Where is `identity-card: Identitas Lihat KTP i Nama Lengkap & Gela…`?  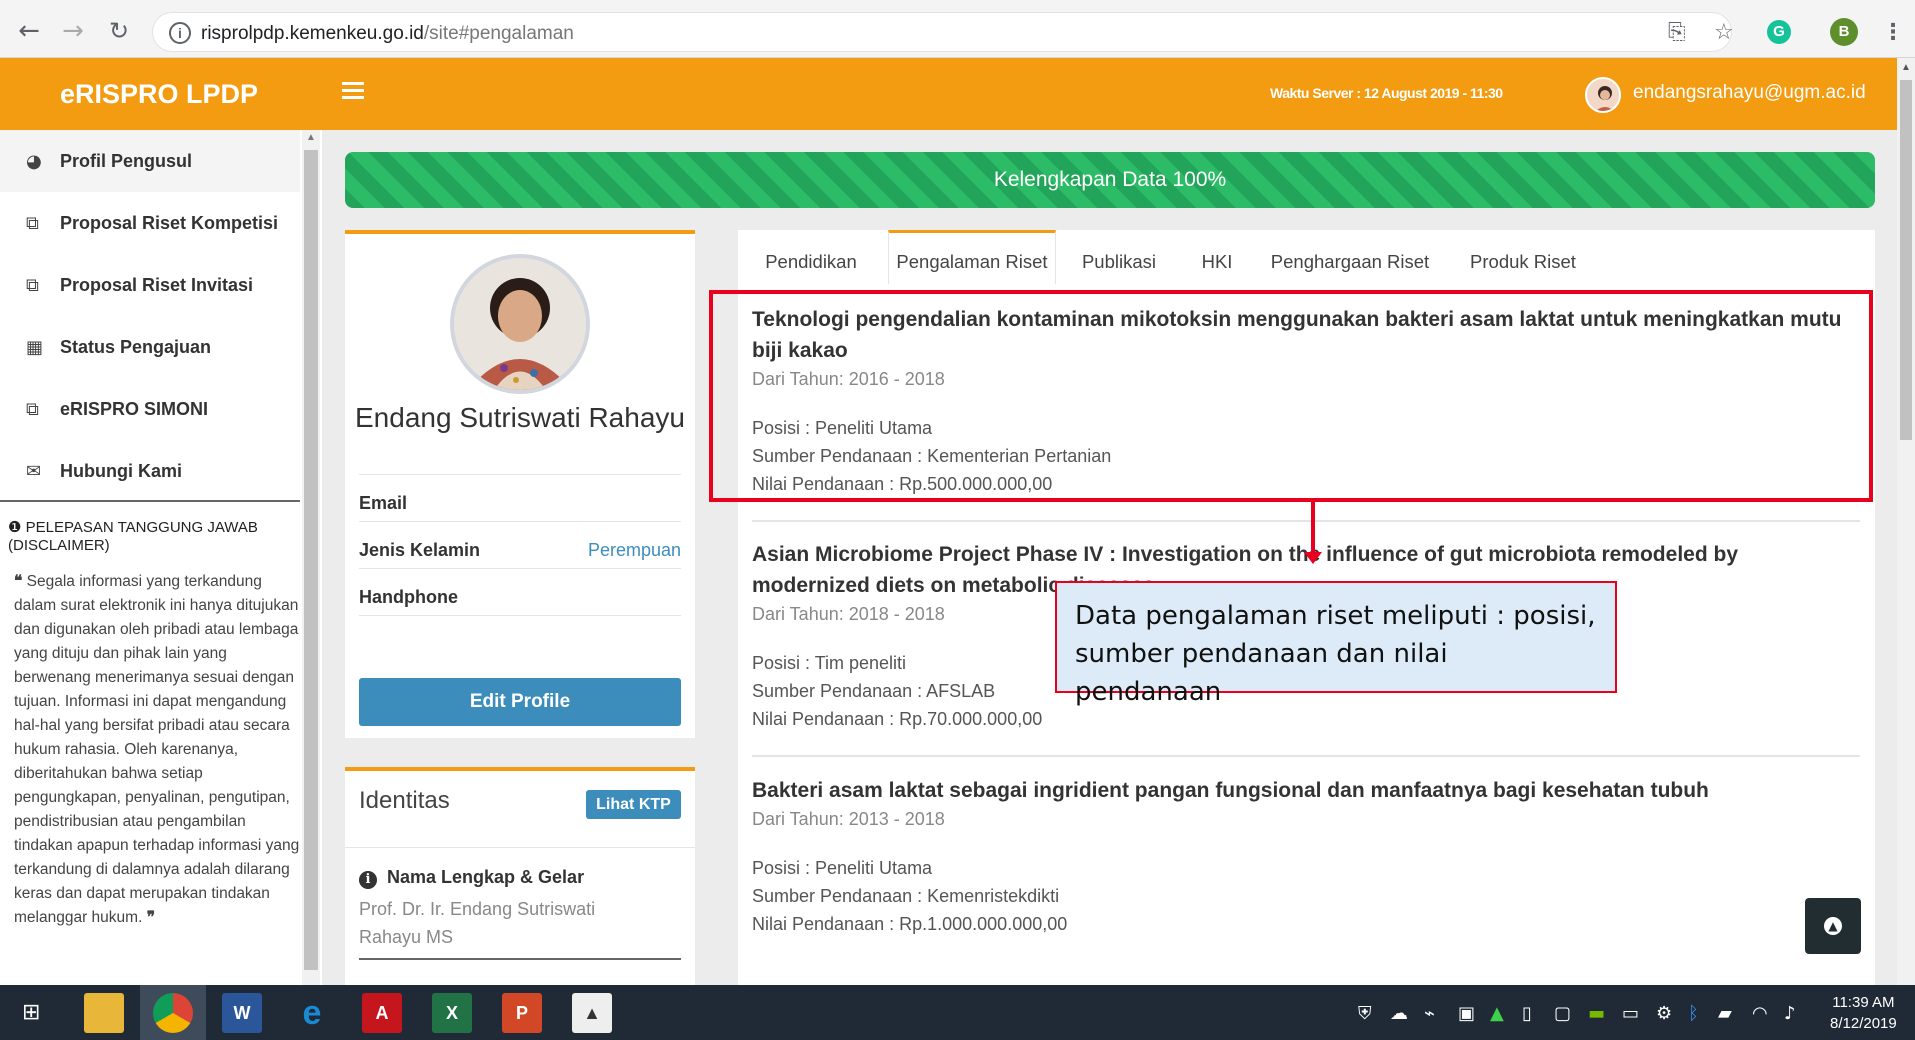 identity-card: Identitas Lihat KTP i Nama Lengkap & Gela… is located at coordinates (520, 882).